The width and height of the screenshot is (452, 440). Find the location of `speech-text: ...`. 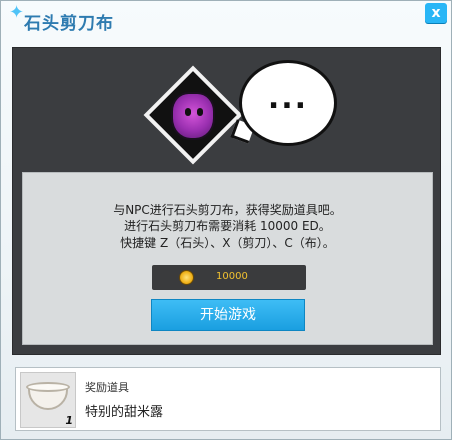

speech-text: ... is located at coordinates (288, 98).